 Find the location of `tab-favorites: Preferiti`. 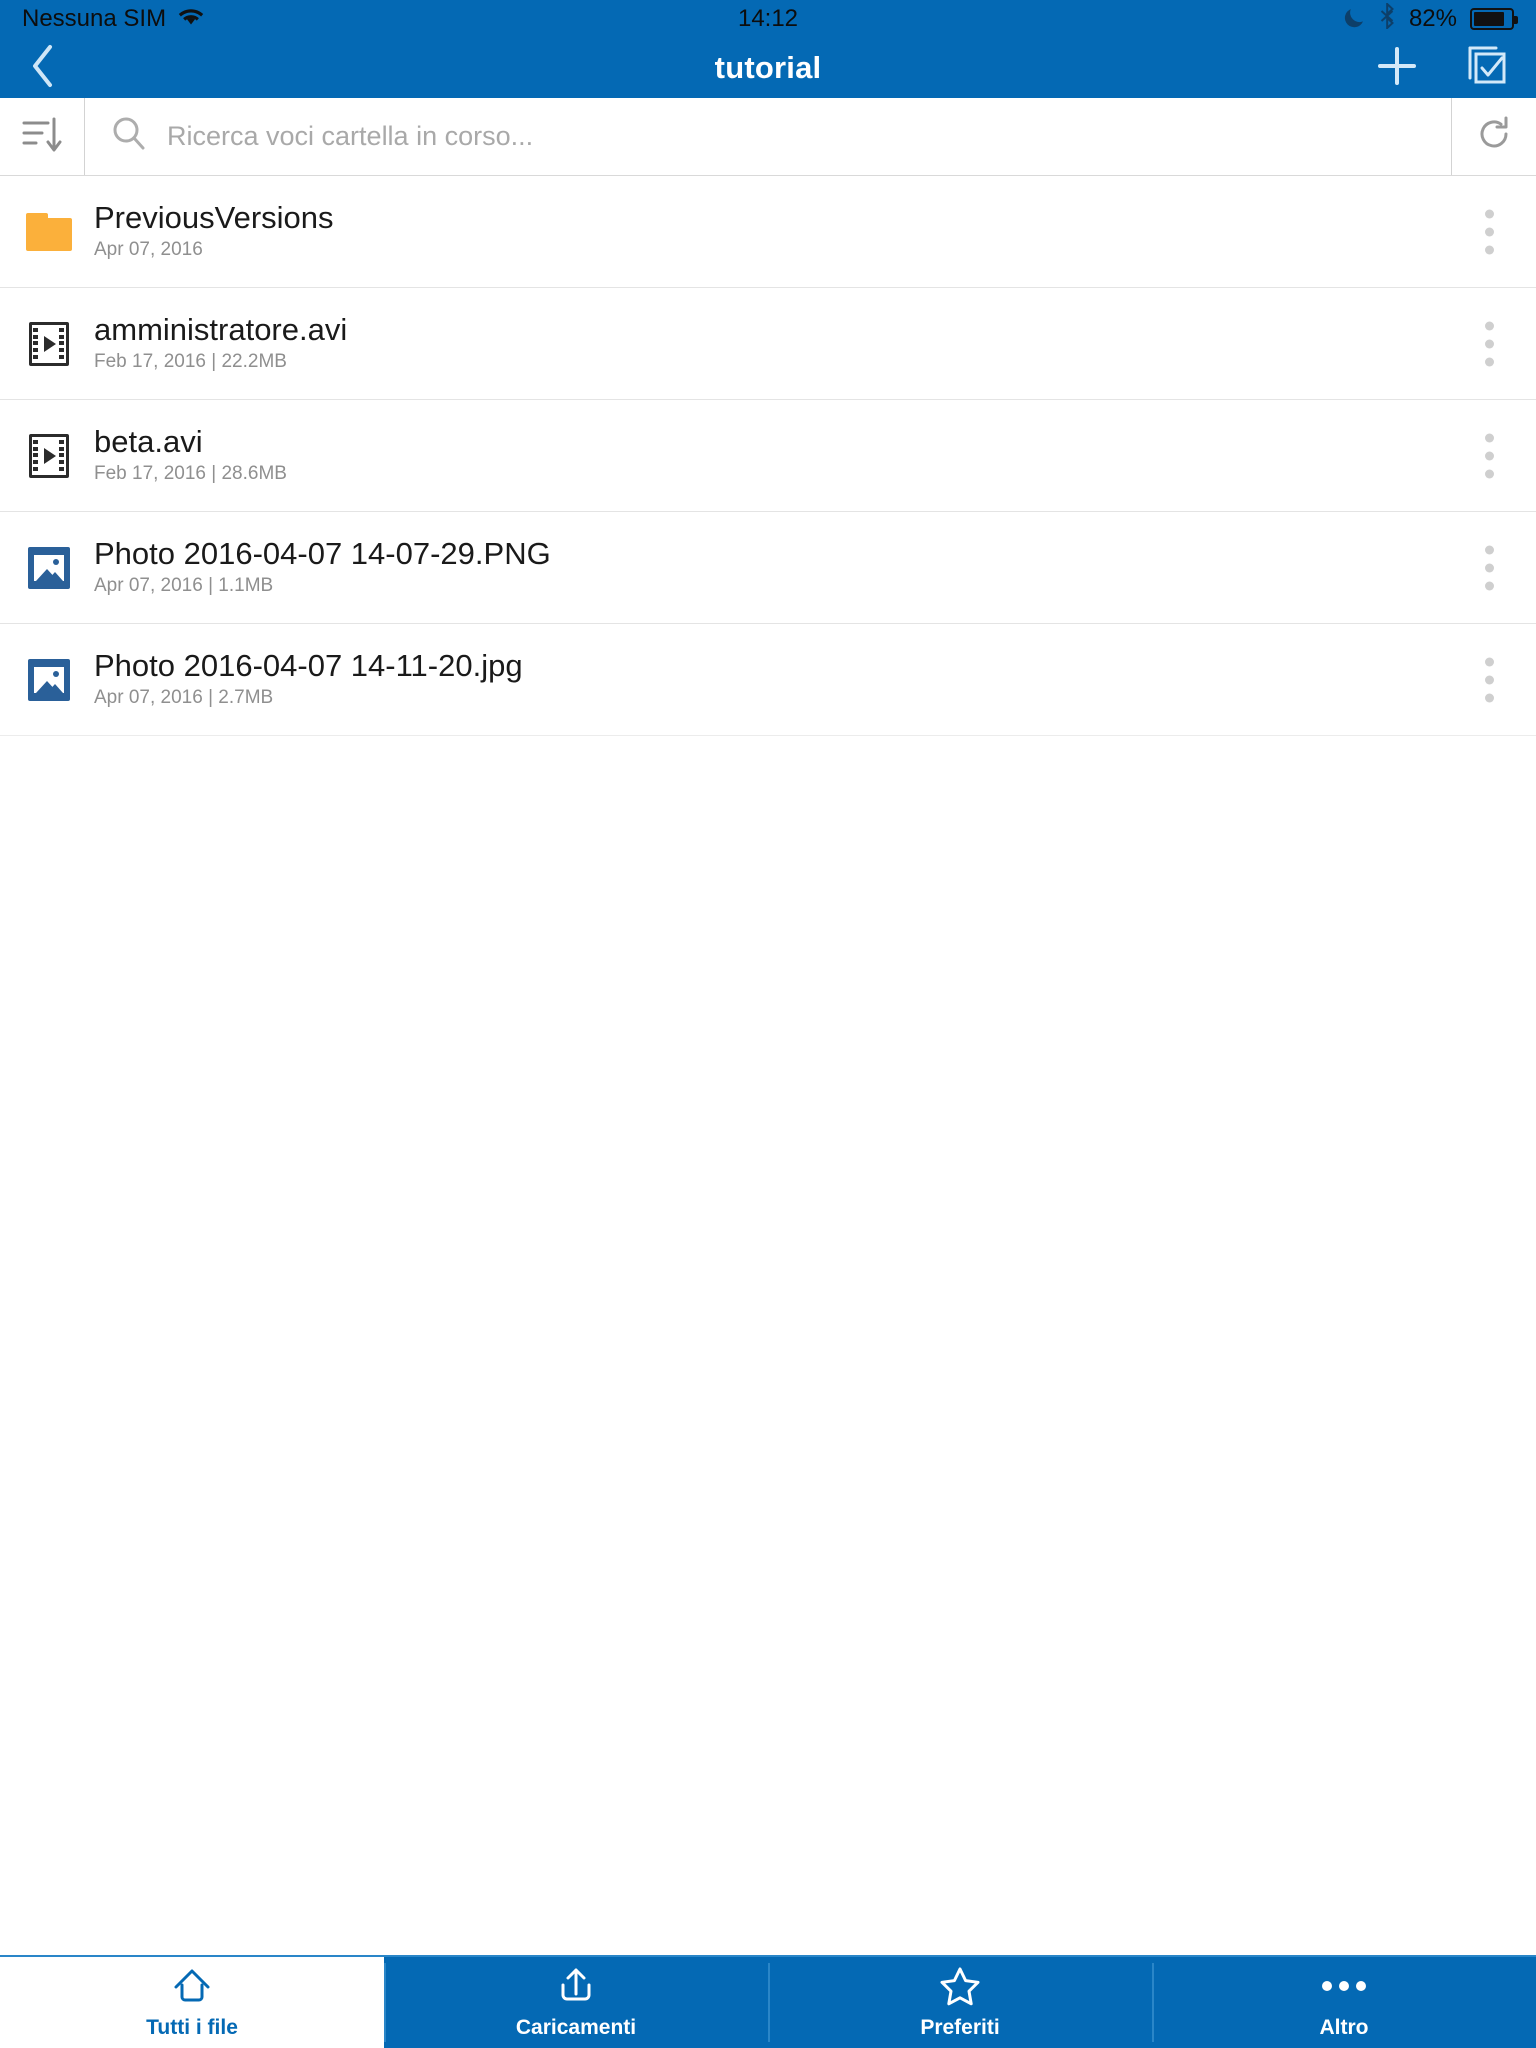

tab-favorites: Preferiti is located at coordinates (960, 2002).